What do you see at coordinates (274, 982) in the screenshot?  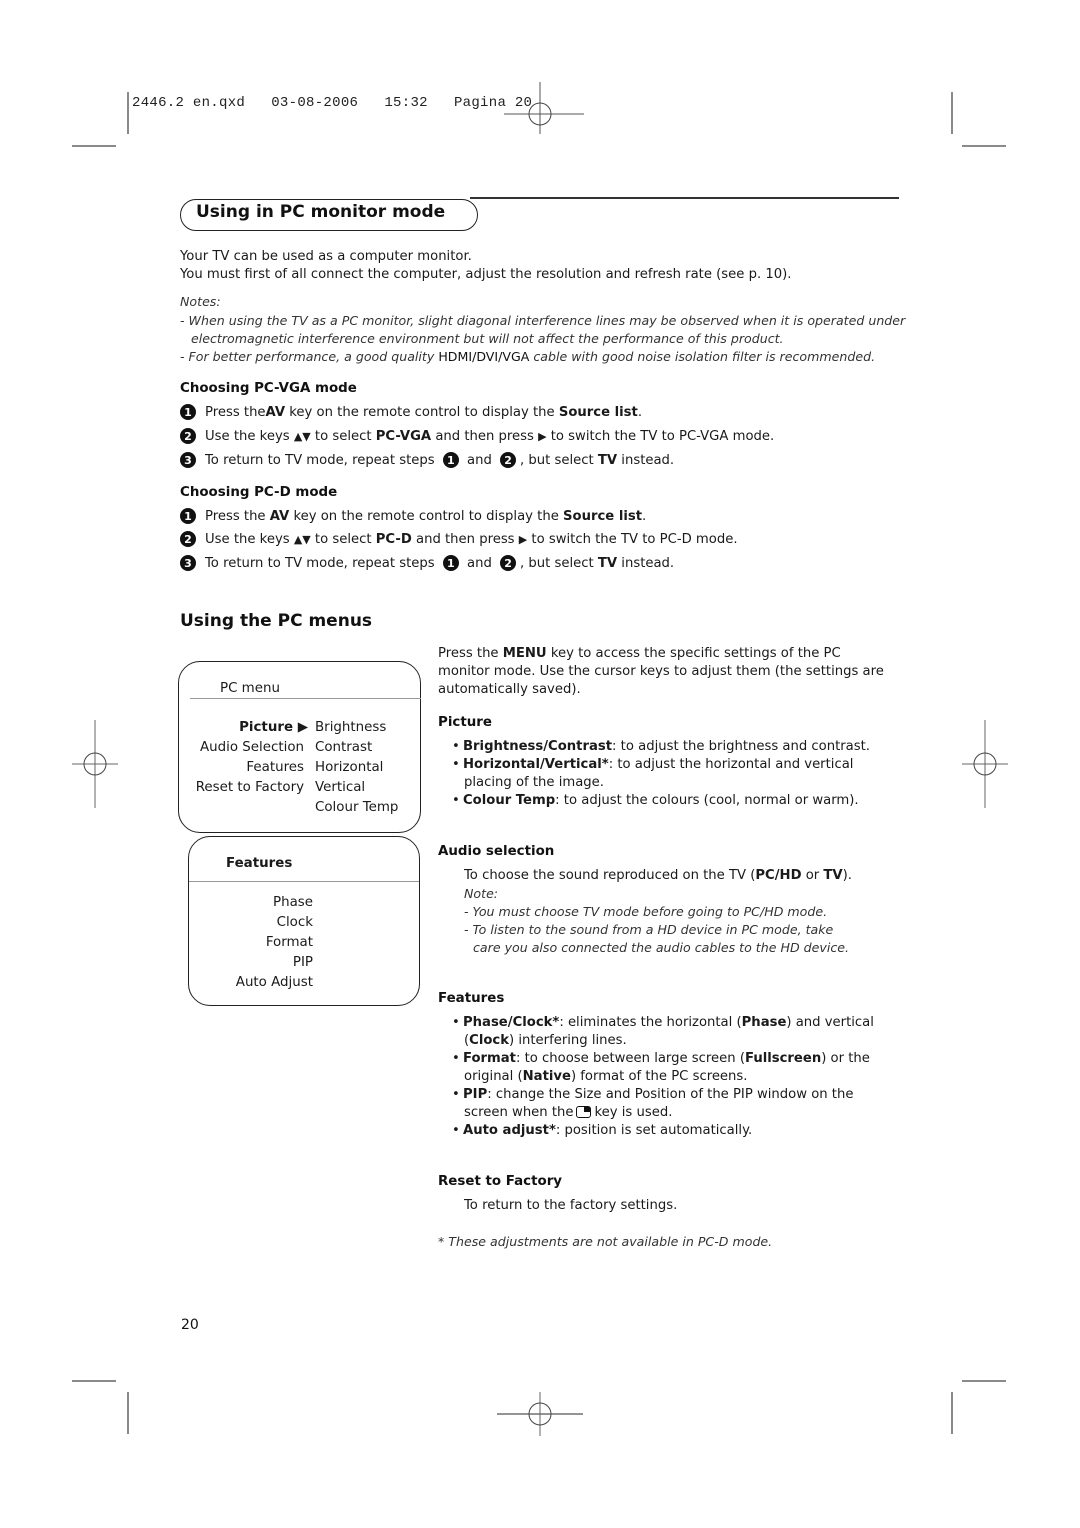 I see `features-item-auto-adjust: Auto Adjust` at bounding box center [274, 982].